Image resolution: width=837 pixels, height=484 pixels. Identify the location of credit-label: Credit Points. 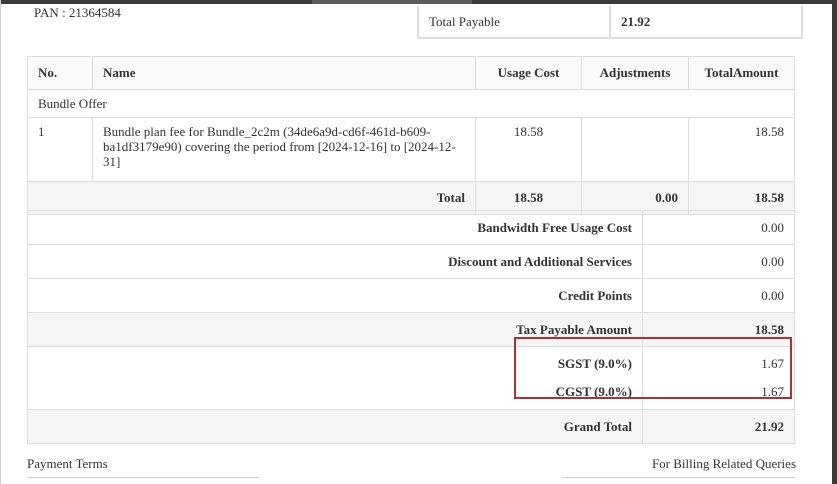
(485, 295).